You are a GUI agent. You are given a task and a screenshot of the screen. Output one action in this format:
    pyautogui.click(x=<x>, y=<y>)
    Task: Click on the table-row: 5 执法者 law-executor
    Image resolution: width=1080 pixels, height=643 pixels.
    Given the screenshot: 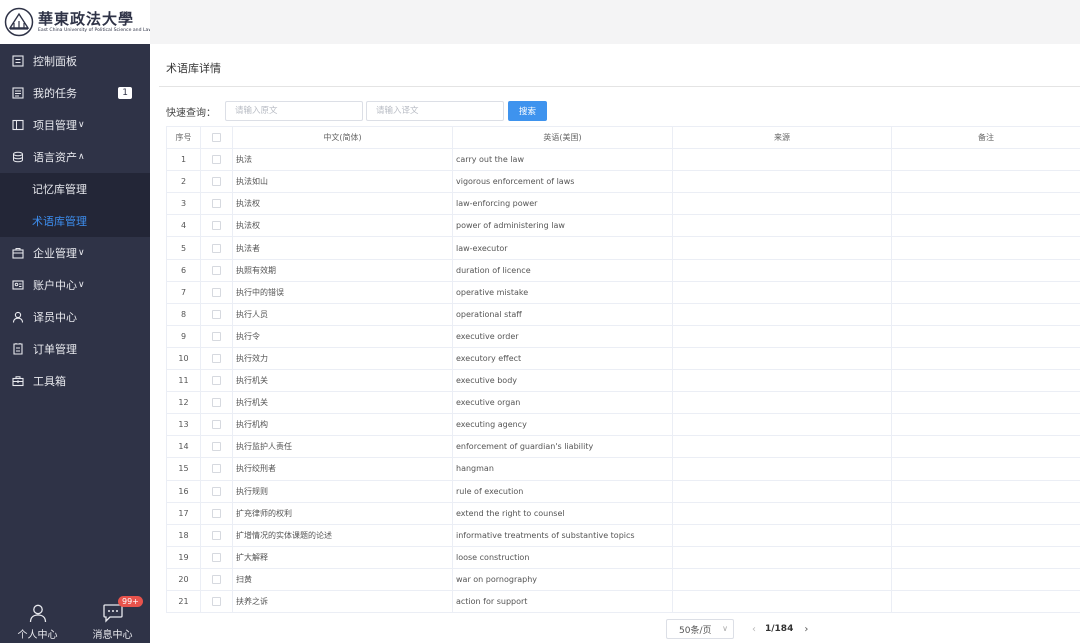 What is the action you would take?
    pyautogui.click(x=623, y=248)
    